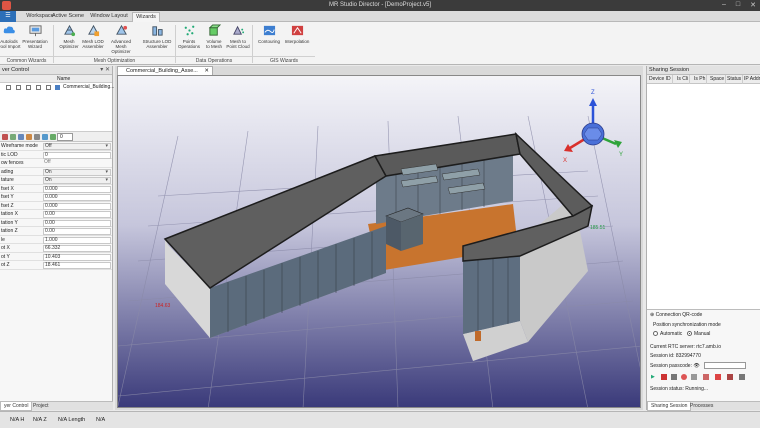 This screenshot has height=428, width=760. Describe the element at coordinates (77, 257) in the screenshot. I see `property-value: 10.403` at that location.